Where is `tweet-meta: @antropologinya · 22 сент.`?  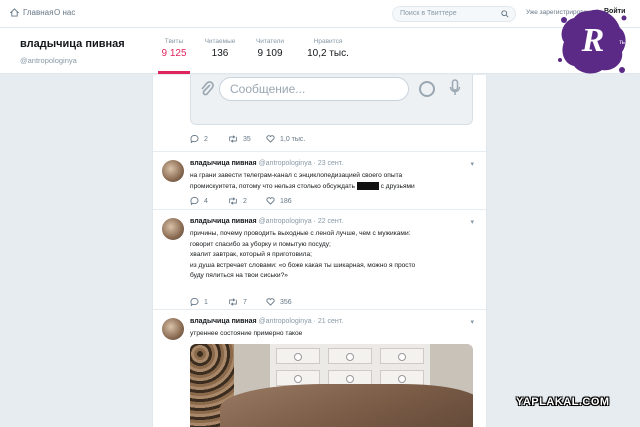
tweet-meta: @antropologinya · 22 сент. is located at coordinates (301, 221).